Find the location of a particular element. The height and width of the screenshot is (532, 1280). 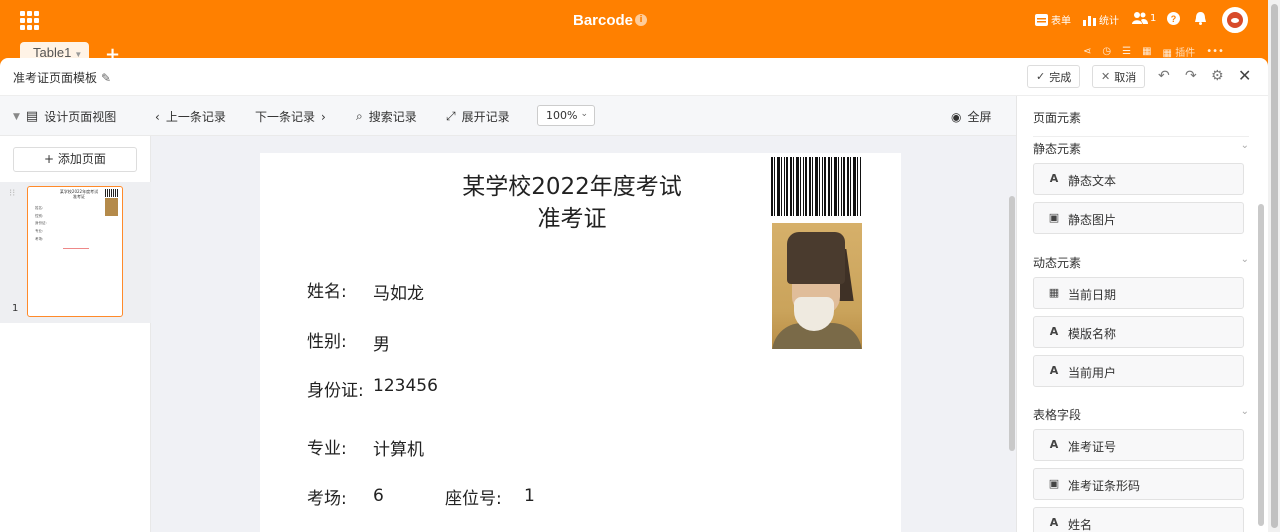

share-icon: ⋖ is located at coordinates (1087, 51).